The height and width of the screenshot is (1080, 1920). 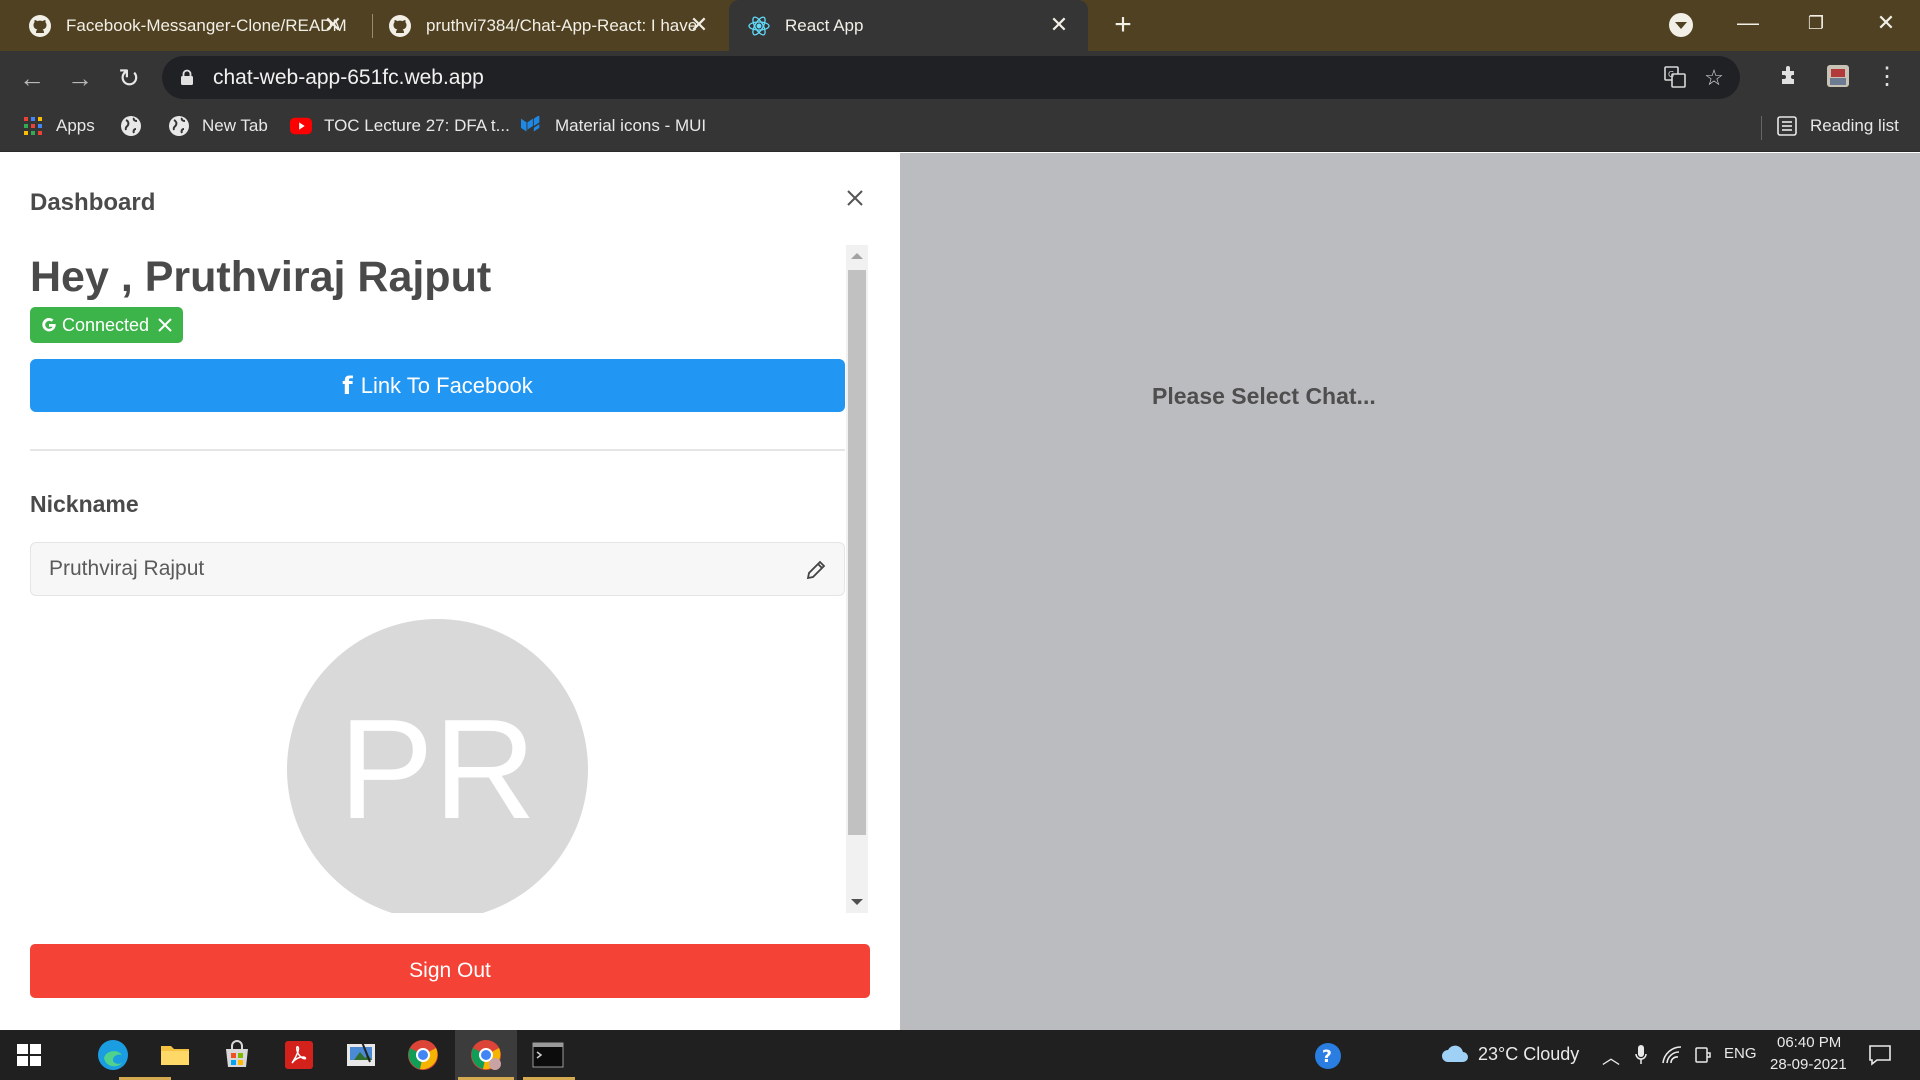 I want to click on close-drawer-icon, so click(x=855, y=198).